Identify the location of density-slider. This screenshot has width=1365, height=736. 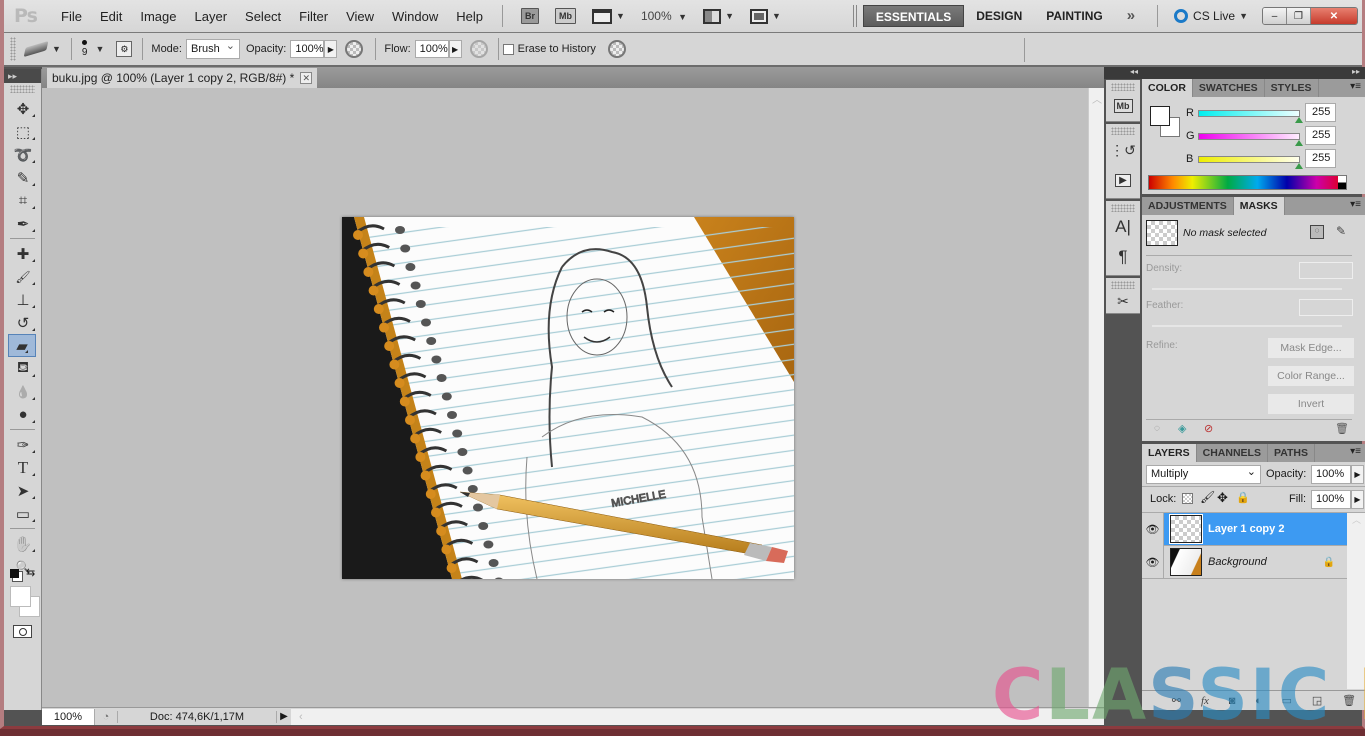
(1247, 289).